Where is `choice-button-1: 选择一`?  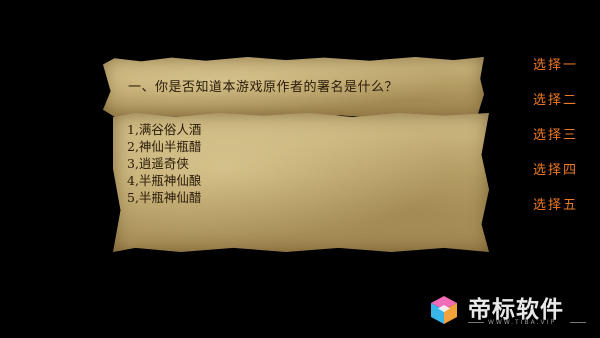 choice-button-1: 选择一 is located at coordinates (555, 75).